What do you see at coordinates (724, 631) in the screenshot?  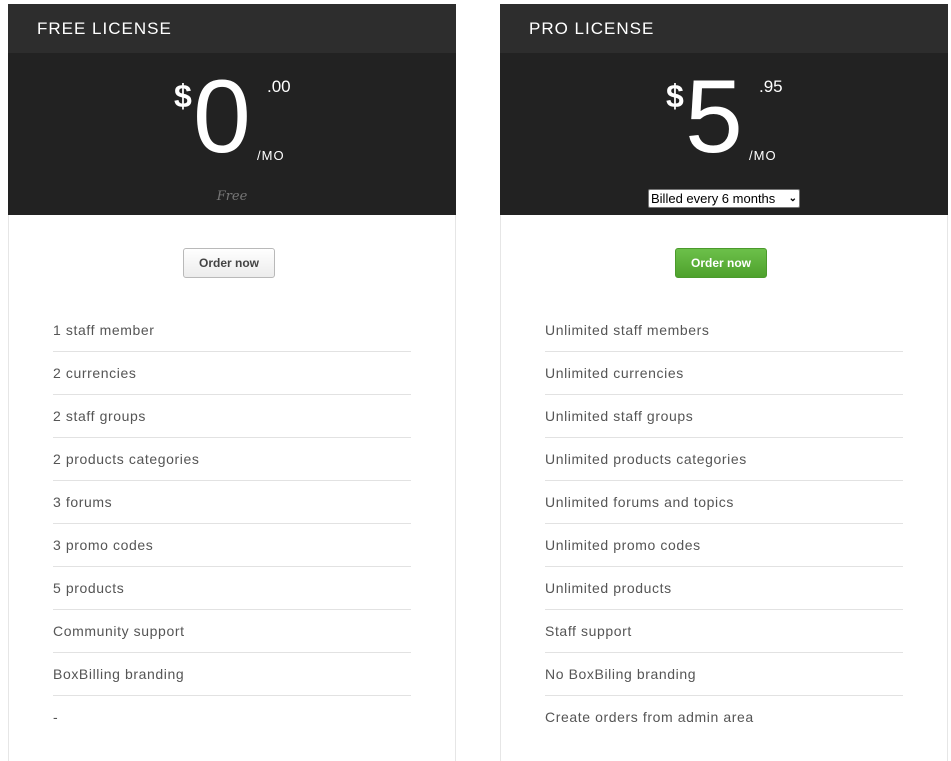 I see `feature-item: Staff support` at bounding box center [724, 631].